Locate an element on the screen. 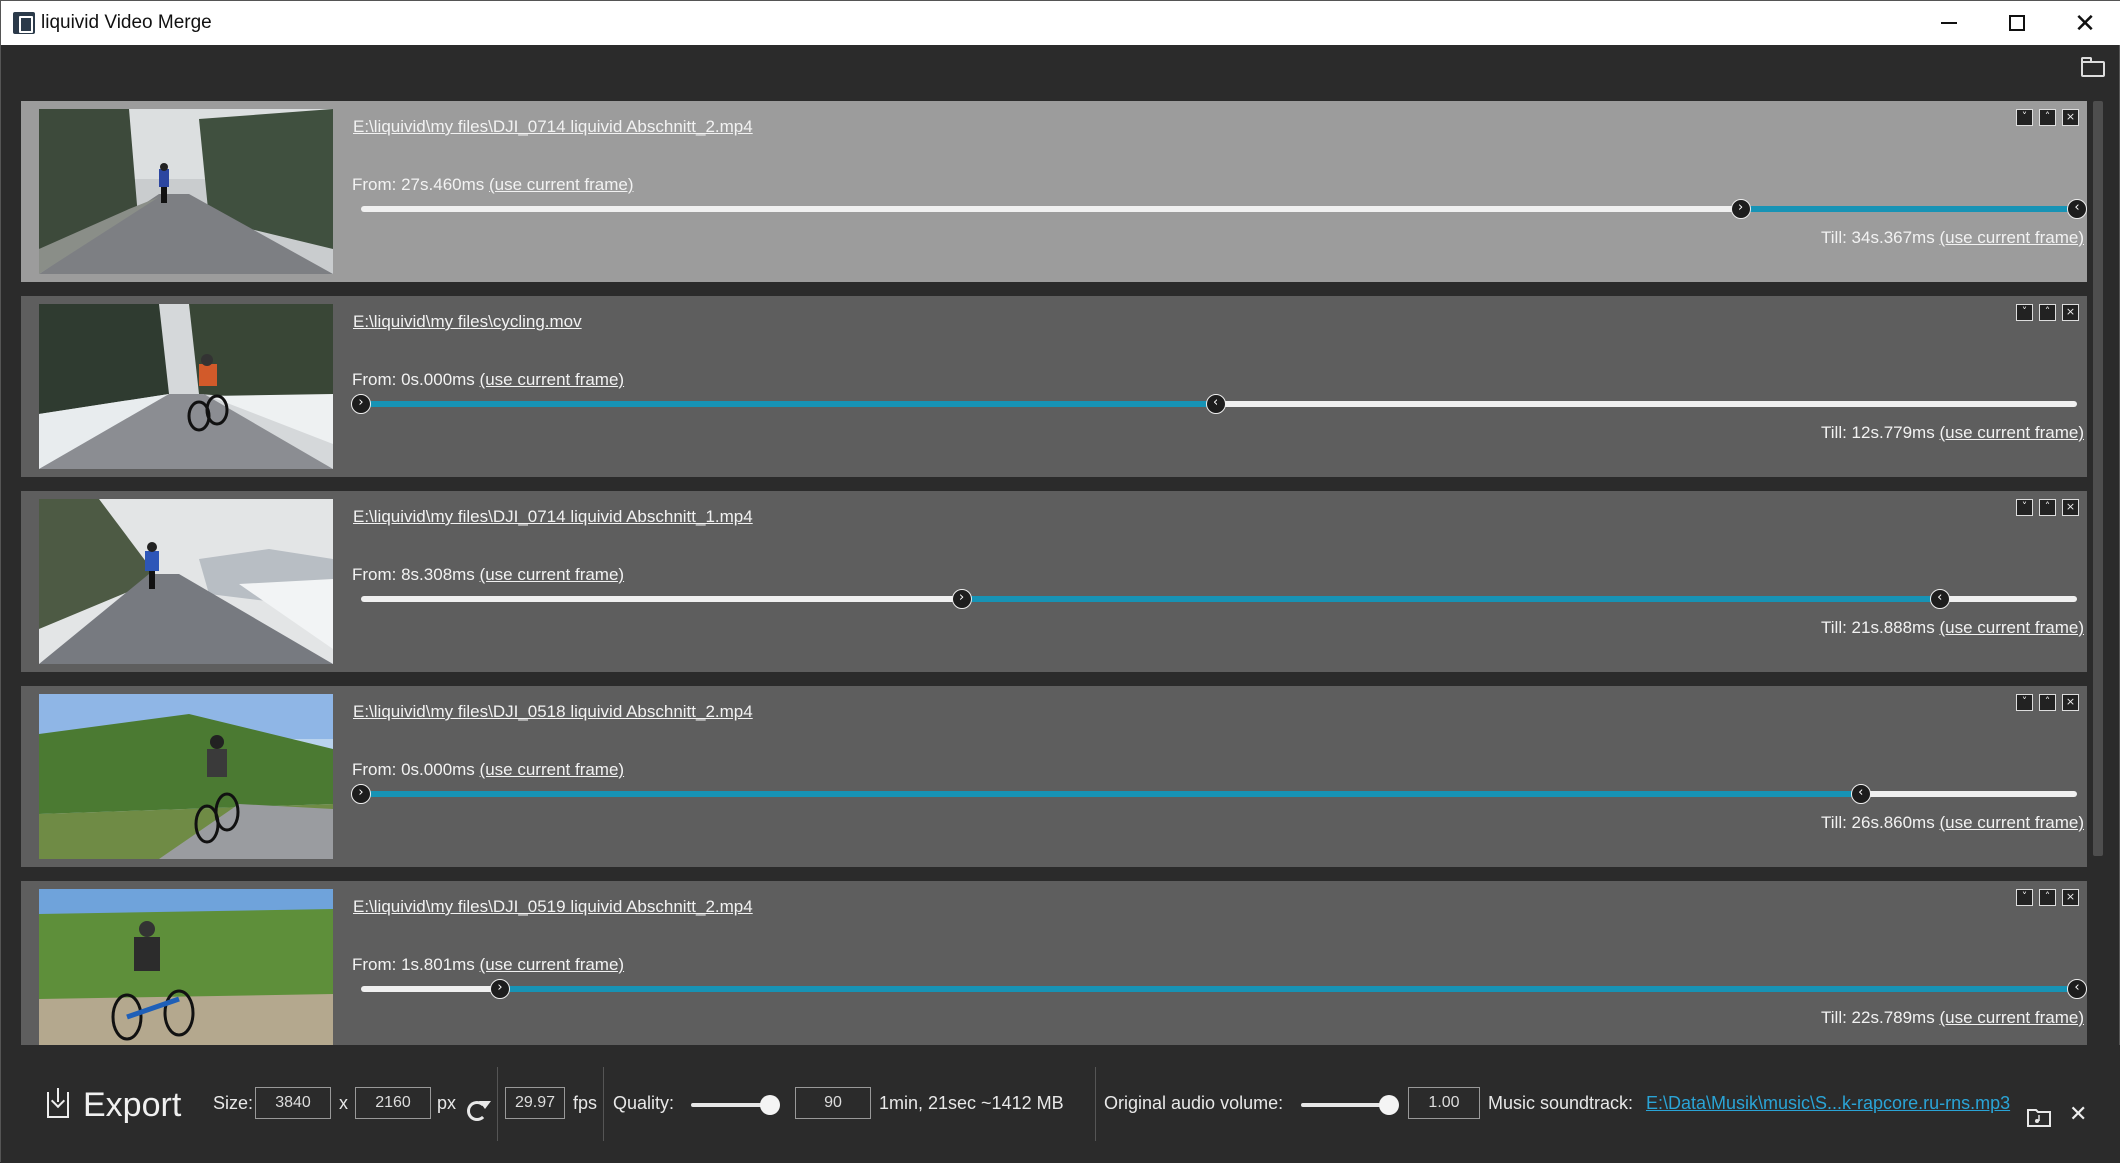  clip-from: From: 0s.000ms (use current frame) is located at coordinates (488, 770).